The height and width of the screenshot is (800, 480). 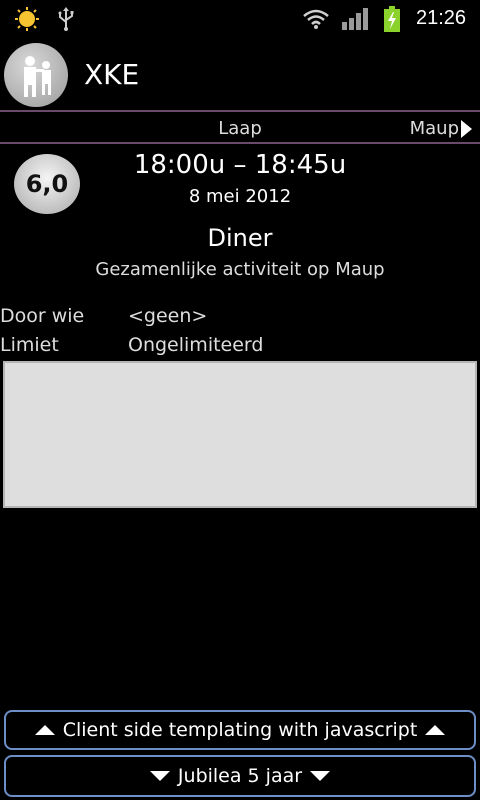 I want to click on signal-icon, so click(x=355, y=19).